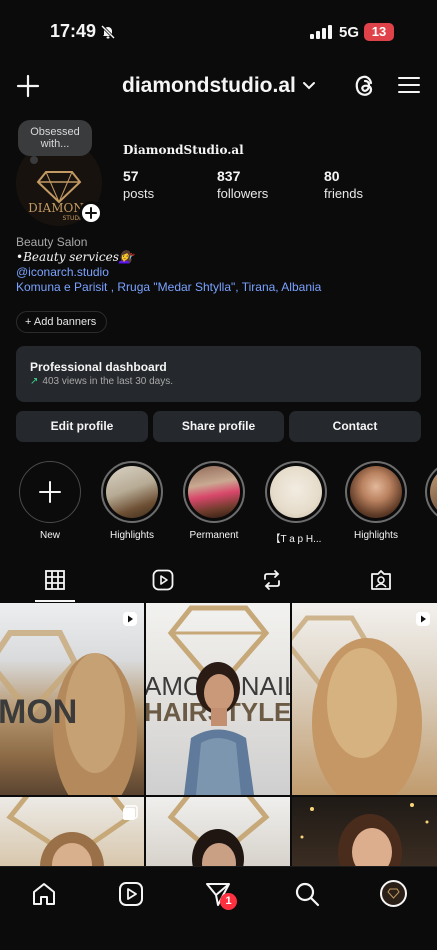 The image size is (437, 950). What do you see at coordinates (218, 30) in the screenshot?
I see `status-bar: 17:49 5G 13` at bounding box center [218, 30].